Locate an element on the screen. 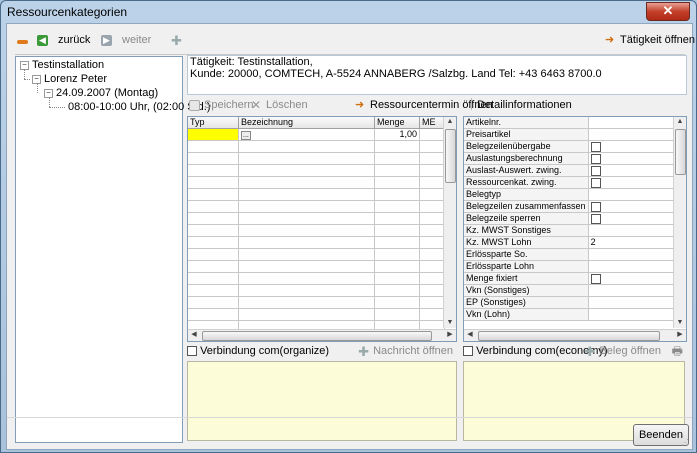 The height and width of the screenshot is (453, 697). column-header-typ: Typ is located at coordinates (213, 123).